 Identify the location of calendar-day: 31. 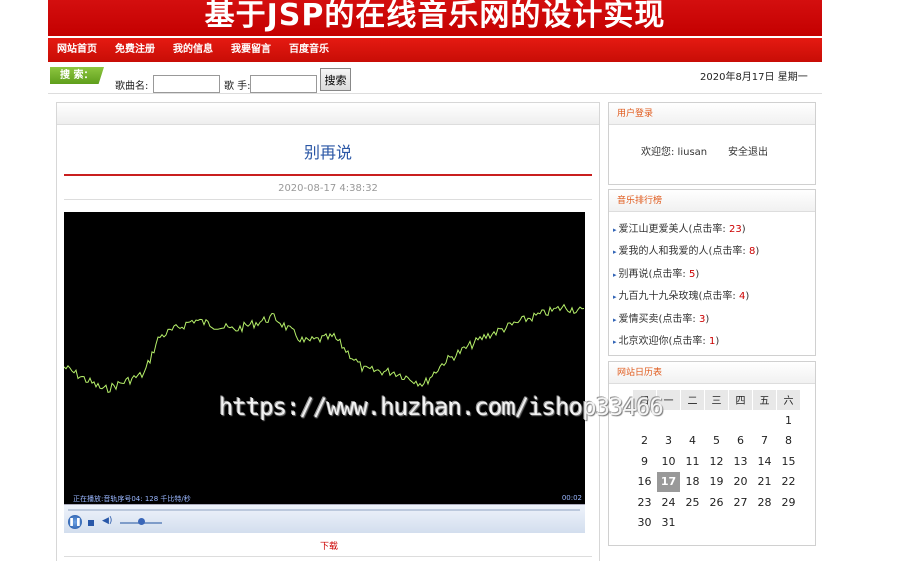
(668, 523).